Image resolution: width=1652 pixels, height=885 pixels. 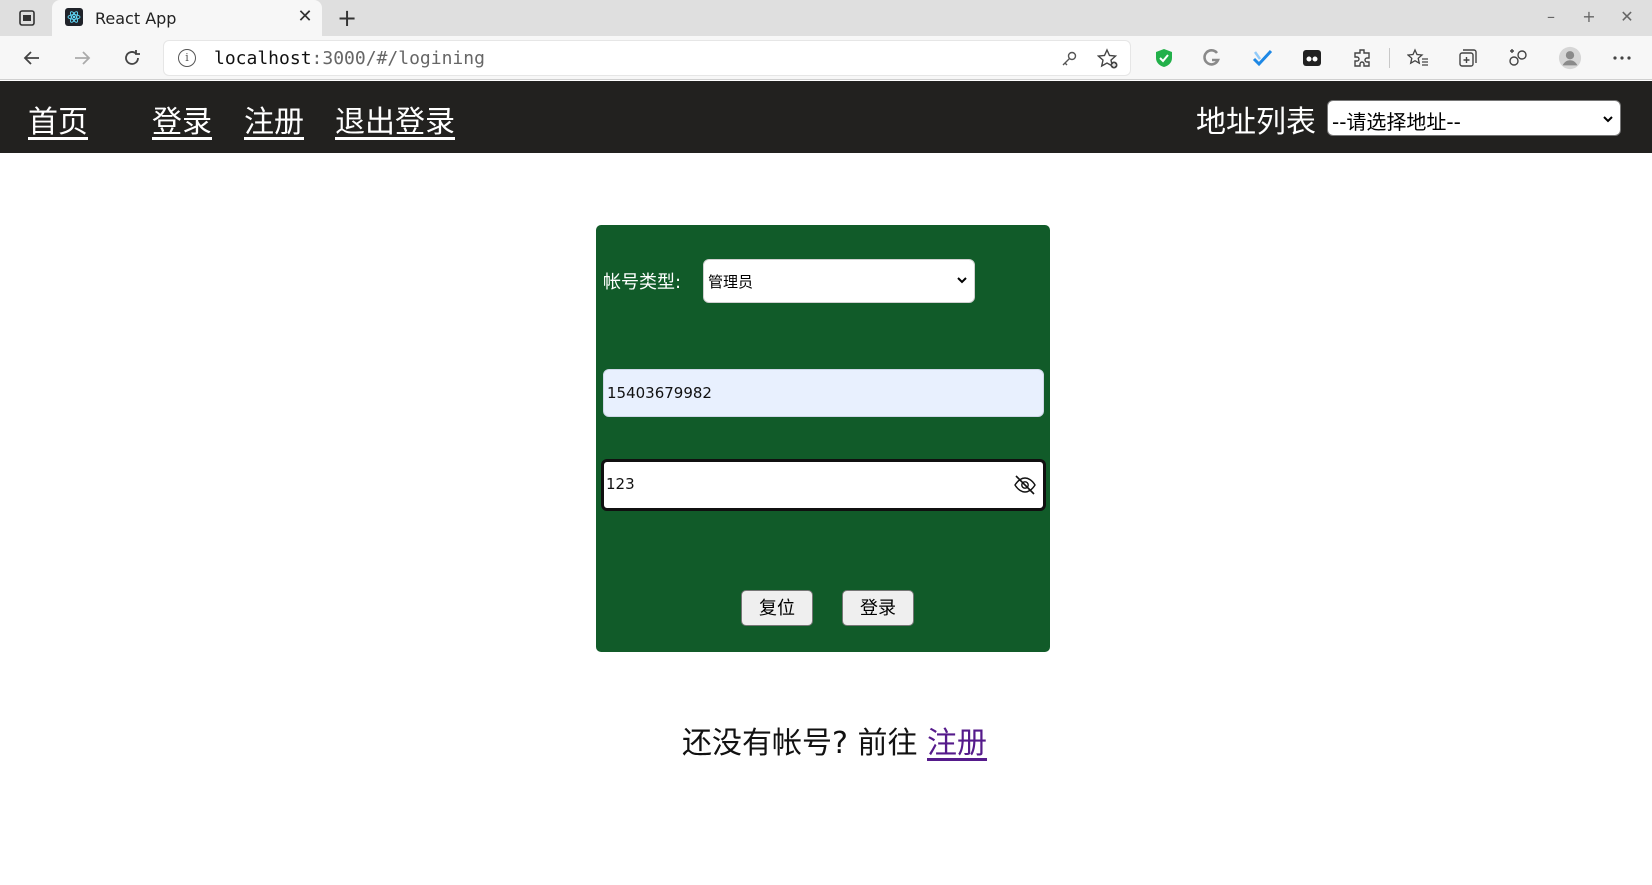 What do you see at coordinates (1389, 58) in the screenshot?
I see `toolbar-separator` at bounding box center [1389, 58].